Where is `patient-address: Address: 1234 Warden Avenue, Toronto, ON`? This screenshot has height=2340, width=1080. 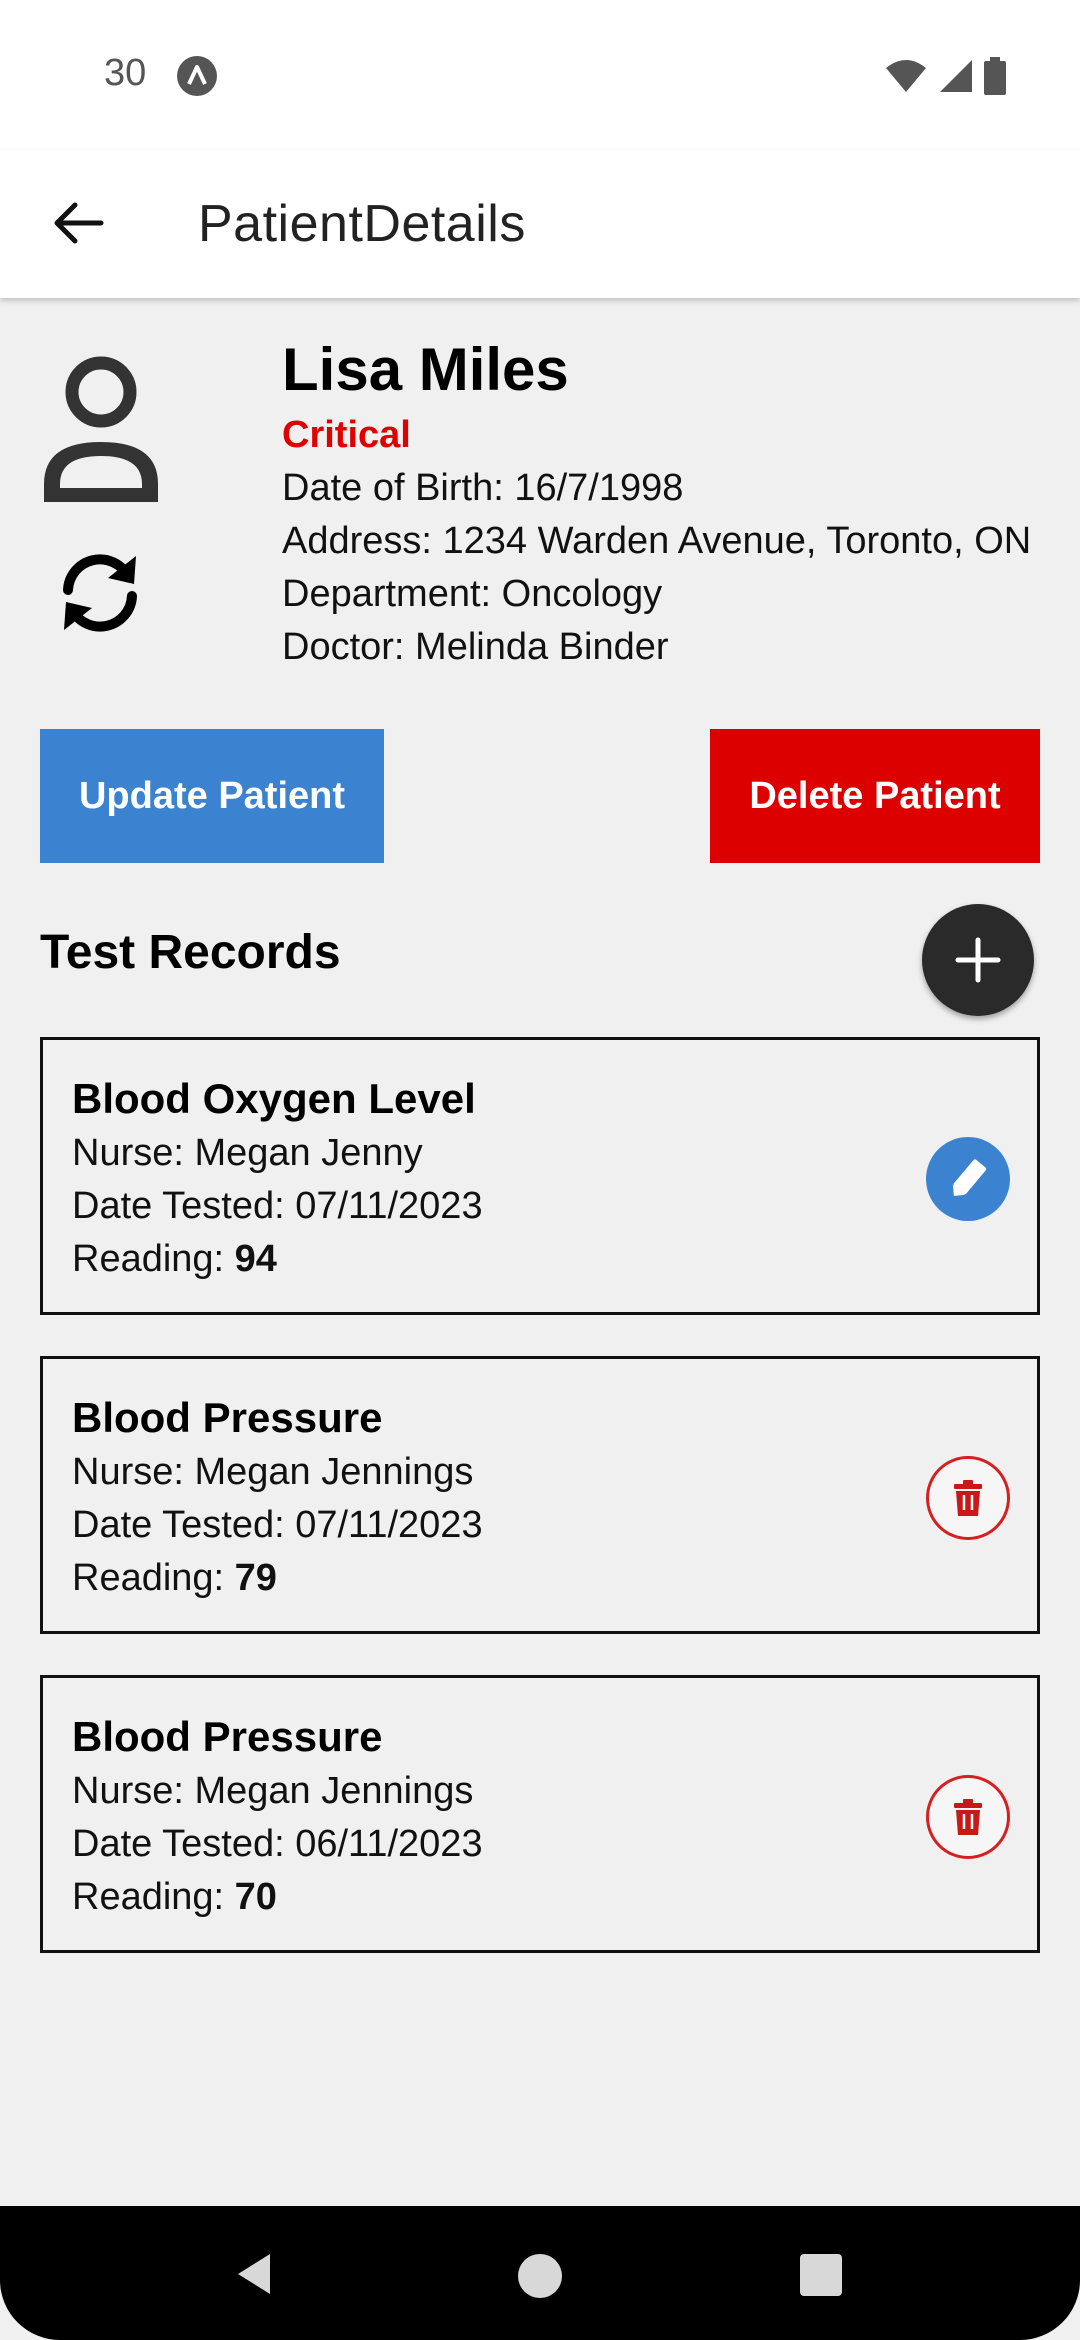 patient-address: Address: 1234 Warden Avenue, Toronto, ON is located at coordinates (657, 541).